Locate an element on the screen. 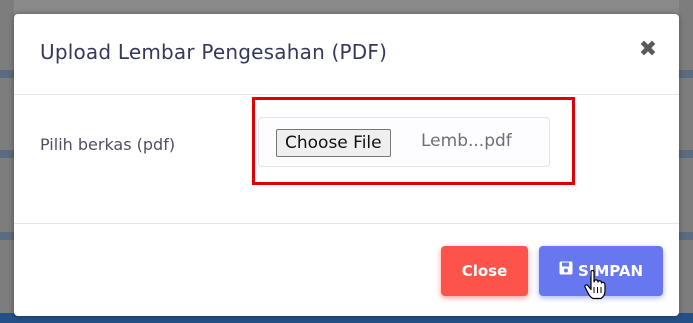 Image resolution: width=693 pixels, height=323 pixels. selected-file-name: Lemb...pdf is located at coordinates (466, 141).